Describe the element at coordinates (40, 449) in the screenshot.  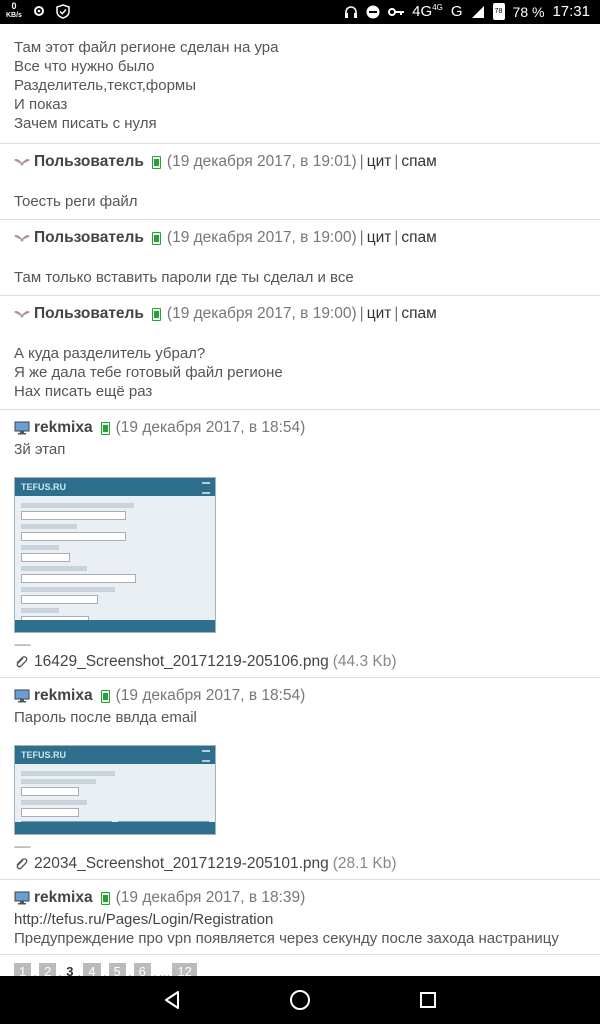
I see `post-message: 3й этап` at that location.